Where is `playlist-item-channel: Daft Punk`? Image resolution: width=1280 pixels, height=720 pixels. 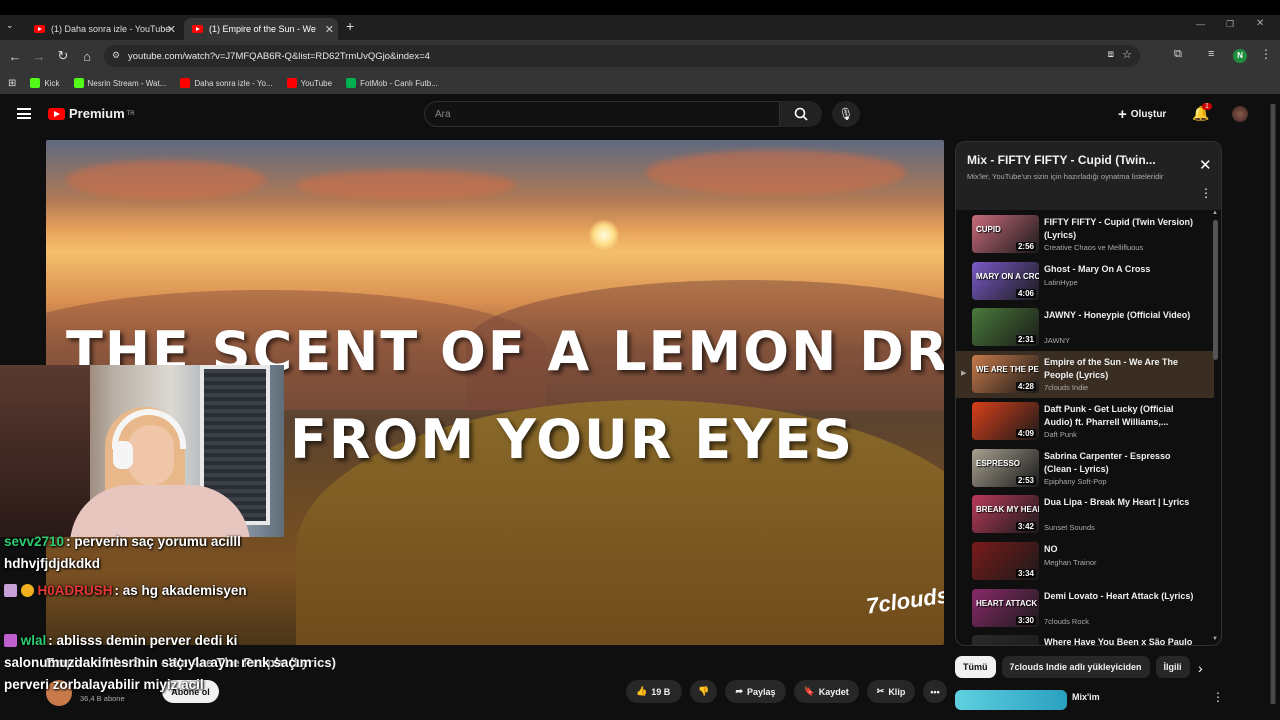 playlist-item-channel: Daft Punk is located at coordinates (1060, 434).